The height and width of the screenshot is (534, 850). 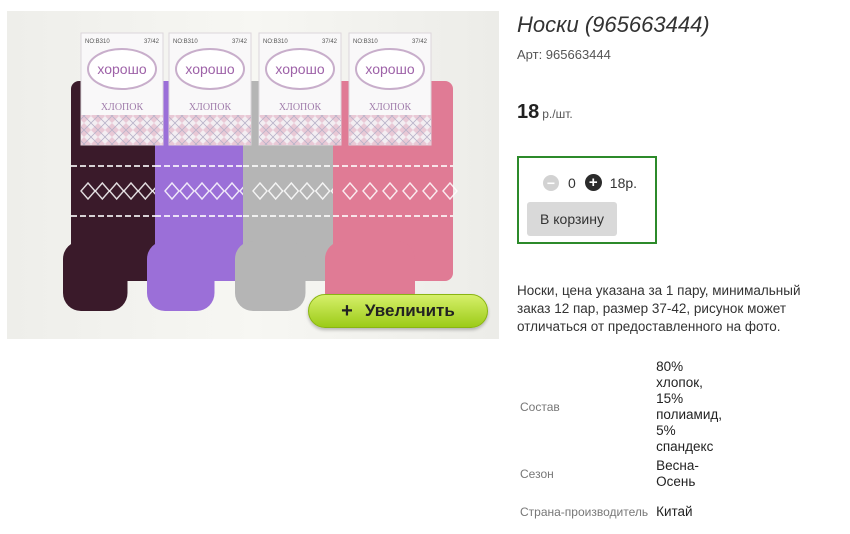 I want to click on property-key: Сезон, so click(x=537, y=474).